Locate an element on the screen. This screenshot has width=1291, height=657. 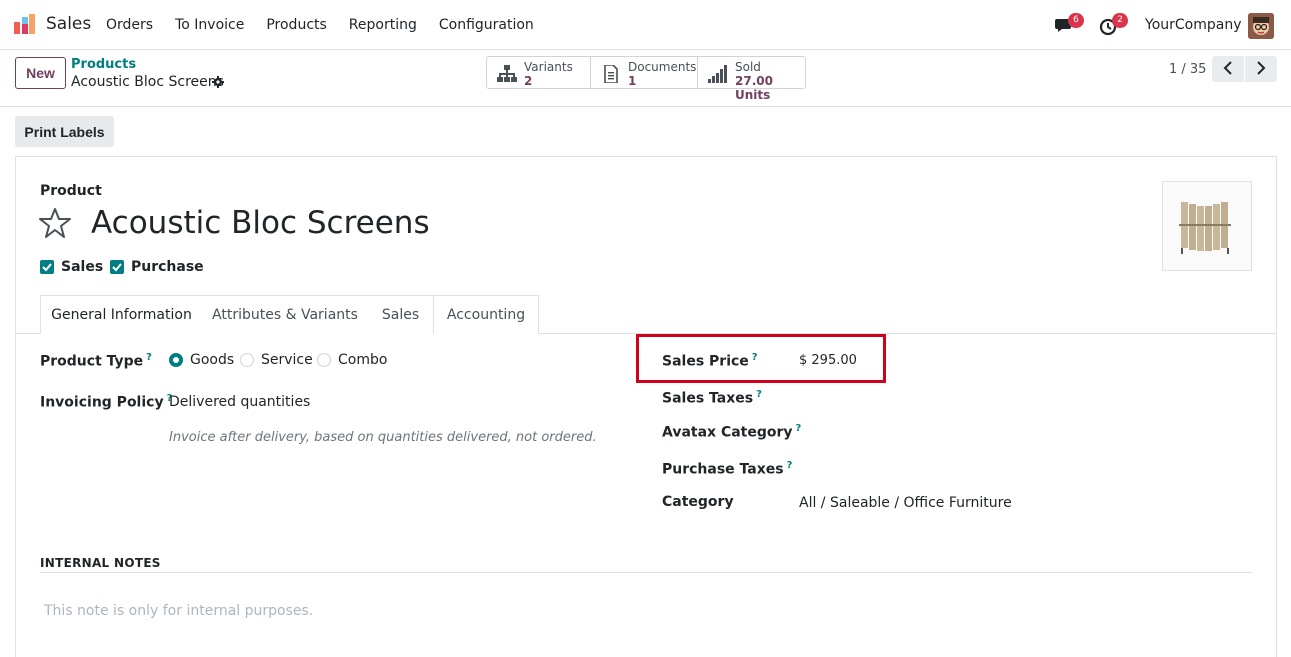
purchase-taxes-label-text: Purchase Taxes is located at coordinates (723, 469).